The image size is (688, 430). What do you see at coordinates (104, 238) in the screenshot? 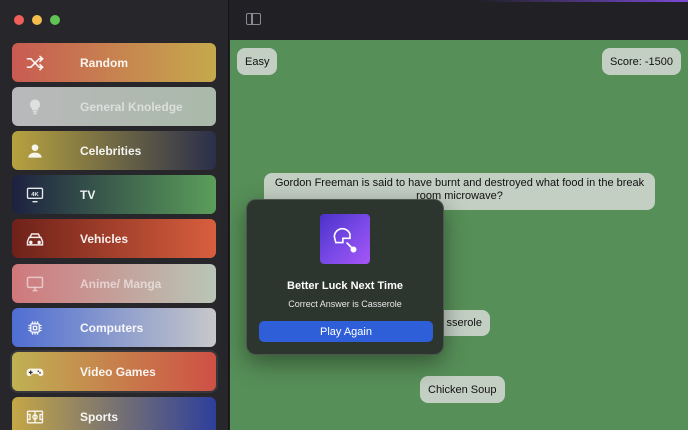
I see `category-label: Vehicles` at bounding box center [104, 238].